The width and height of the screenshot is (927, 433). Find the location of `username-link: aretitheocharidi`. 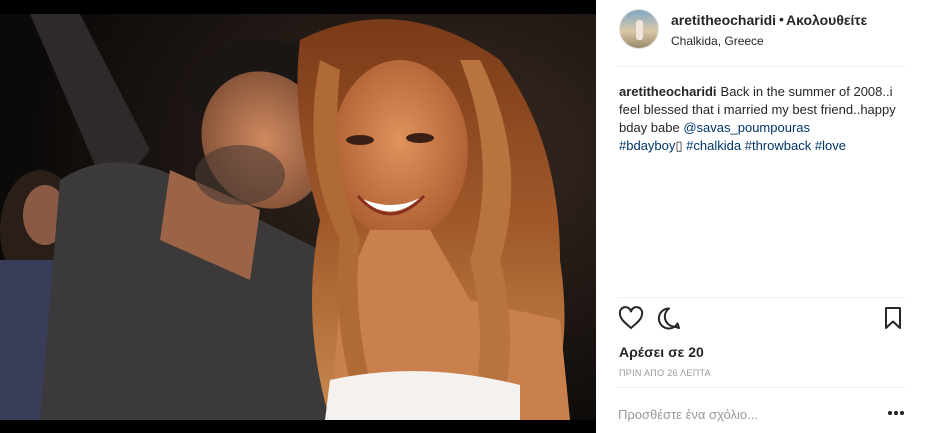

username-link: aretitheocharidi is located at coordinates (723, 20).